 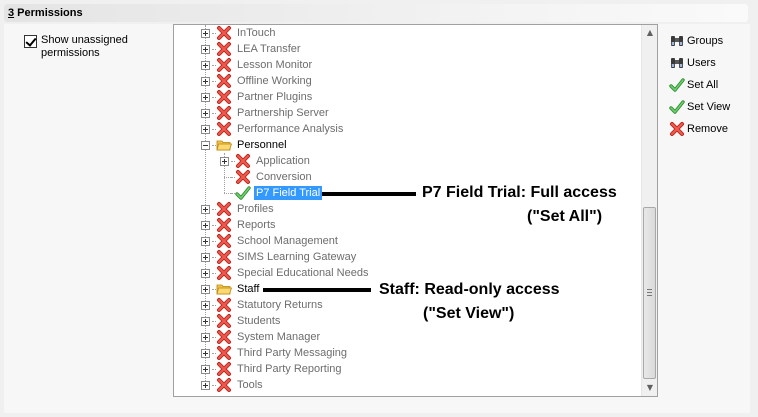 I want to click on tree-item: Reports, so click(x=239, y=225).